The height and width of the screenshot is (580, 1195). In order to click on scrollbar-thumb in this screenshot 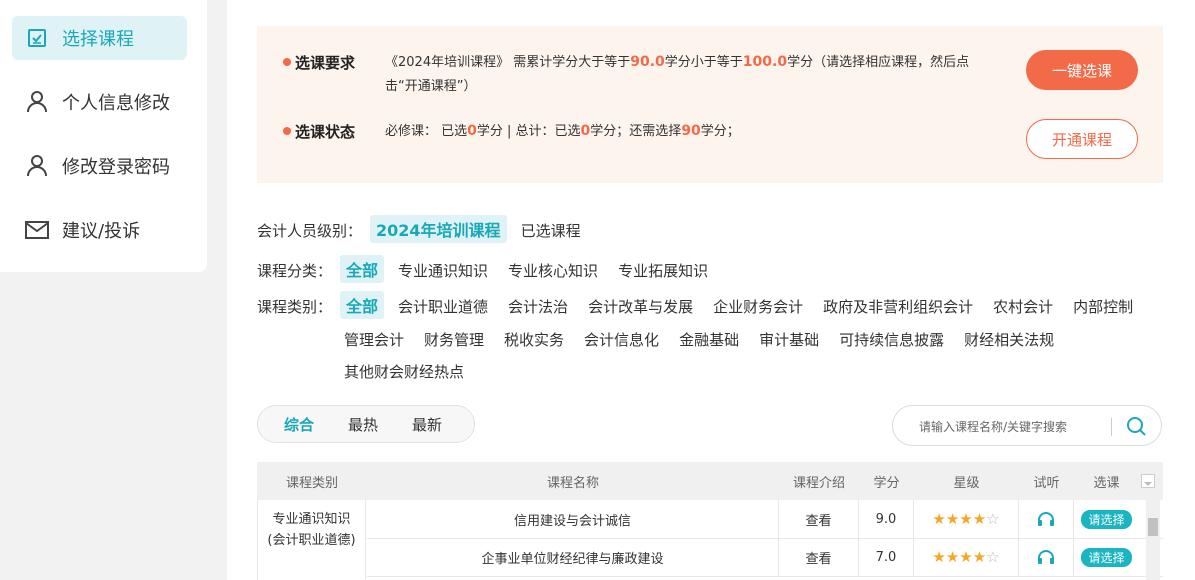, I will do `click(1153, 527)`.